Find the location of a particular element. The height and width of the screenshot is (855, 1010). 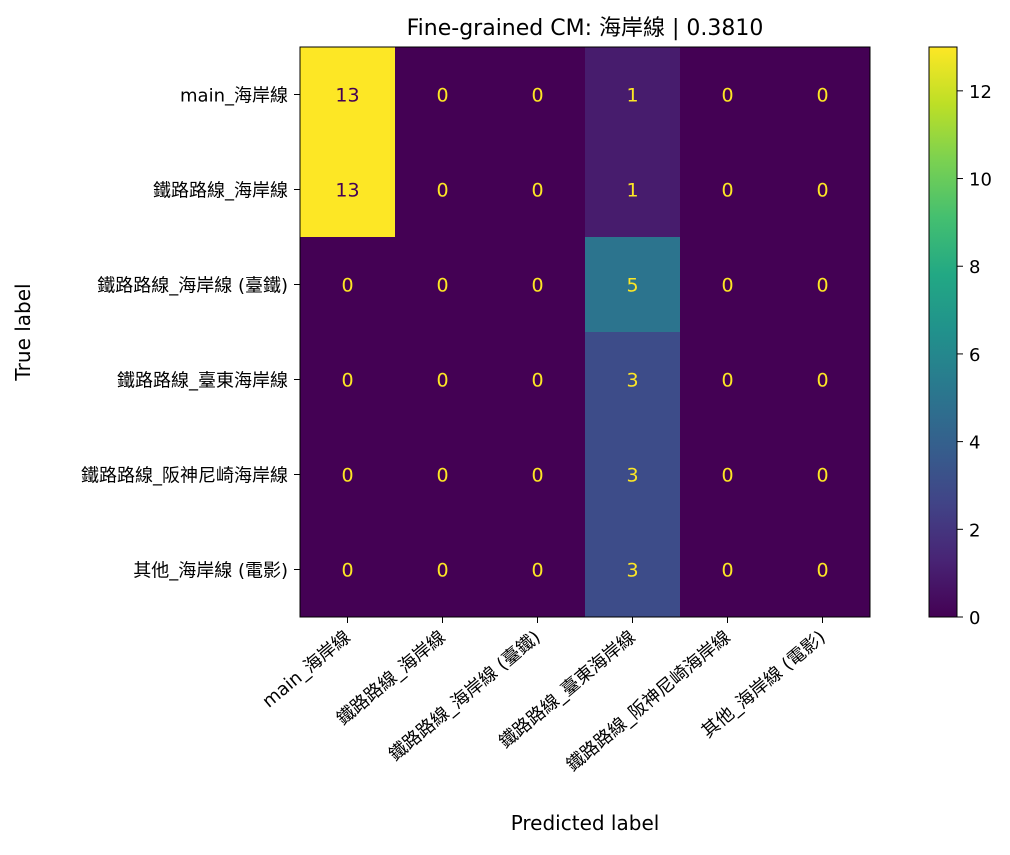

cell-value-label: 5 is located at coordinates (632, 286).